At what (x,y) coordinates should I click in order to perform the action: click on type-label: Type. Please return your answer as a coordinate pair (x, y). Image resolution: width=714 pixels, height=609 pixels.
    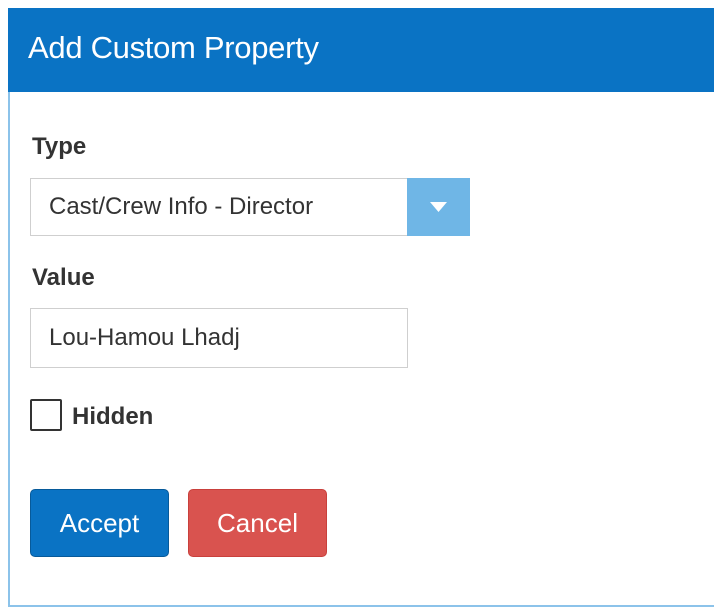
    Looking at the image, I should click on (59, 146).